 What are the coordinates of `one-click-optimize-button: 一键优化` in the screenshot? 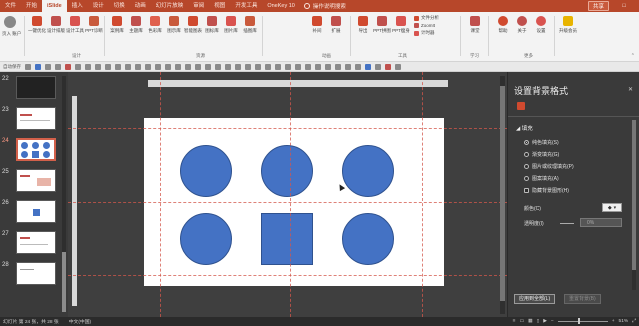 It's located at (37, 24).